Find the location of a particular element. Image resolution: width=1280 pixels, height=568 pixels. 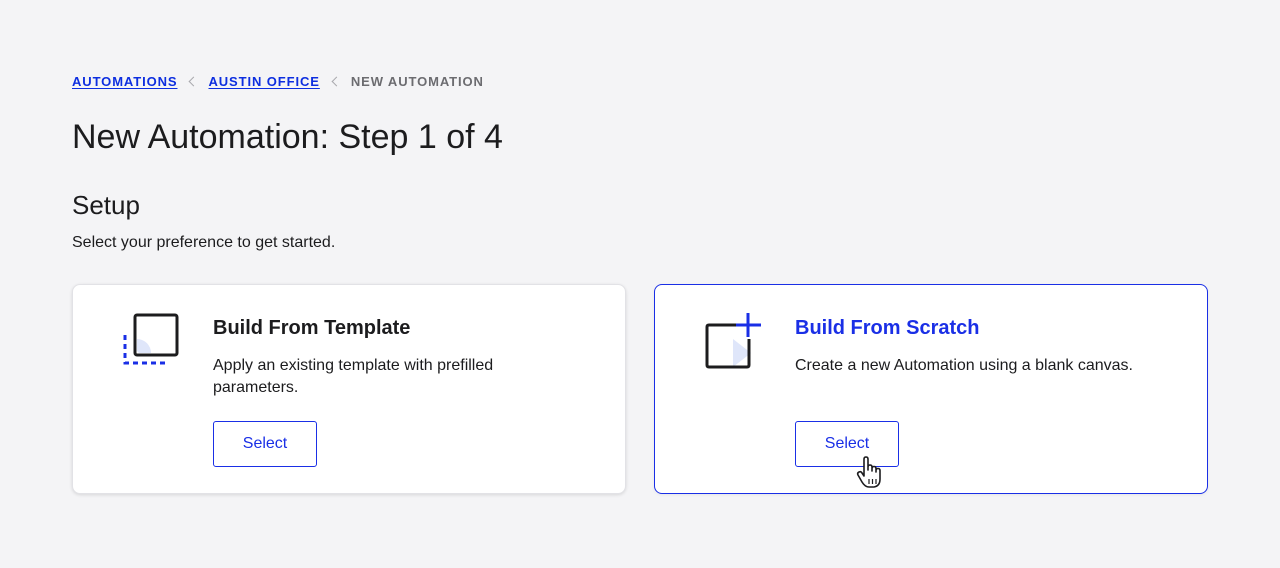

breadcrumb: AUTOMATIONS AUSTIN OFFICE NEW AUTOMATION is located at coordinates (278, 81).